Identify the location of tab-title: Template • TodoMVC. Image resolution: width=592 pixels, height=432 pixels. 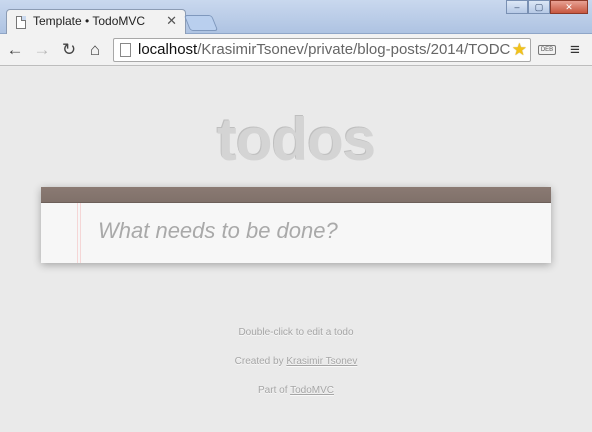
(89, 21).